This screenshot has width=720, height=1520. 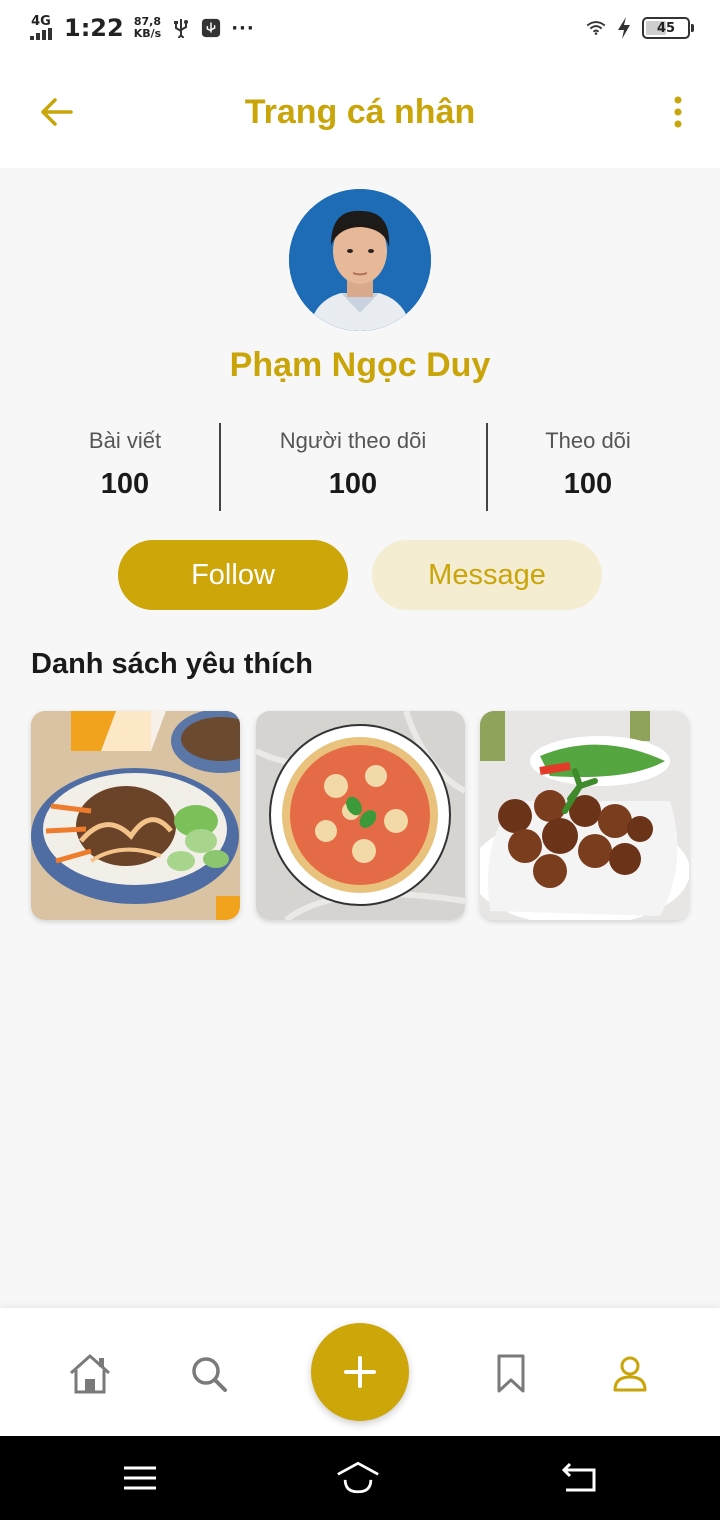 I want to click on stat-followers: Người theo dõi 100, so click(x=353, y=466).